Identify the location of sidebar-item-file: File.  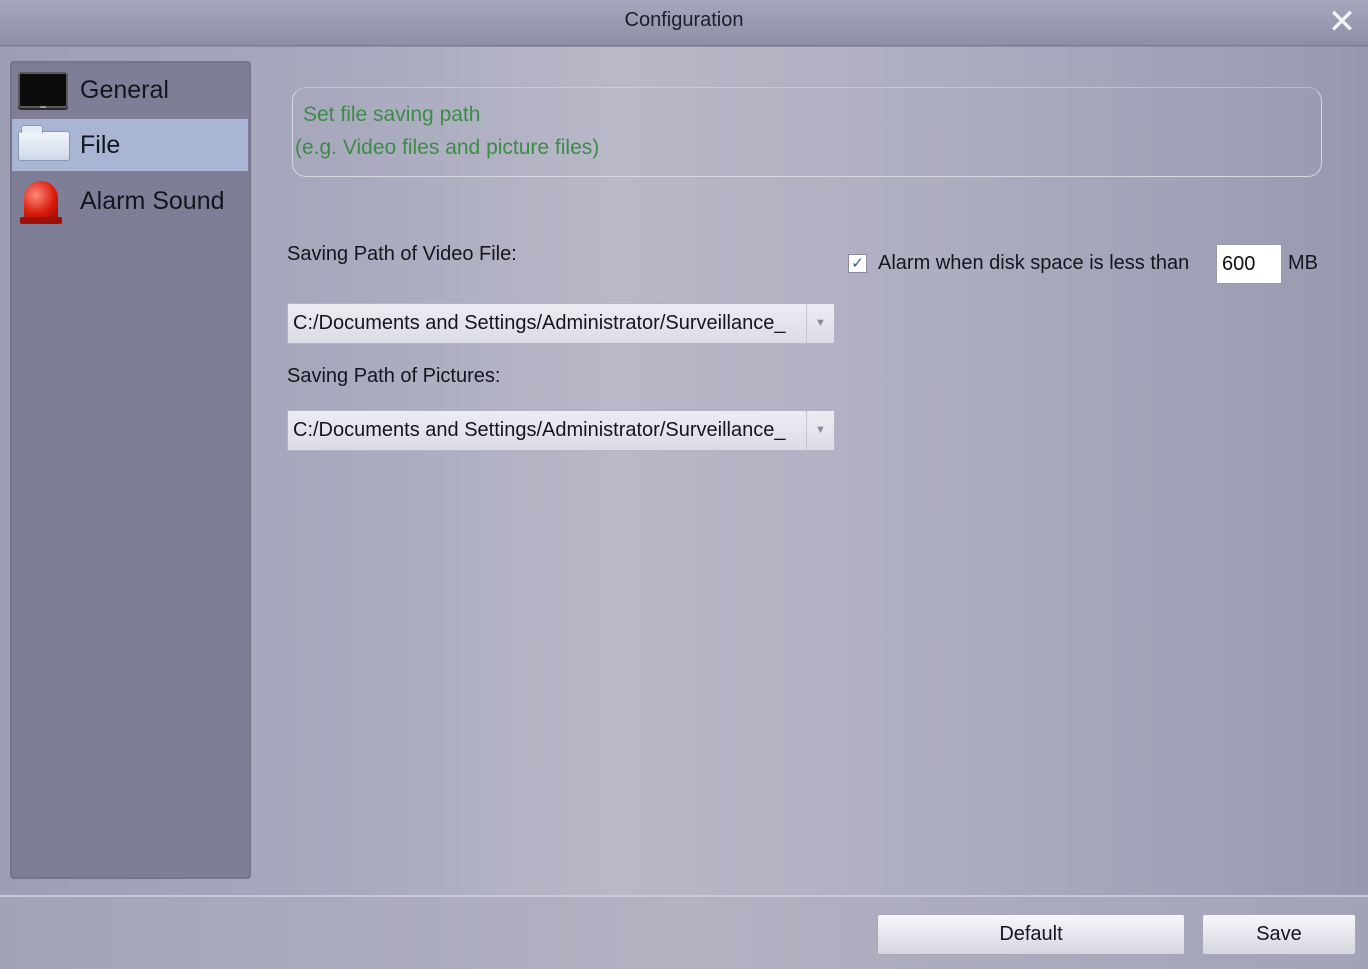
(130, 145).